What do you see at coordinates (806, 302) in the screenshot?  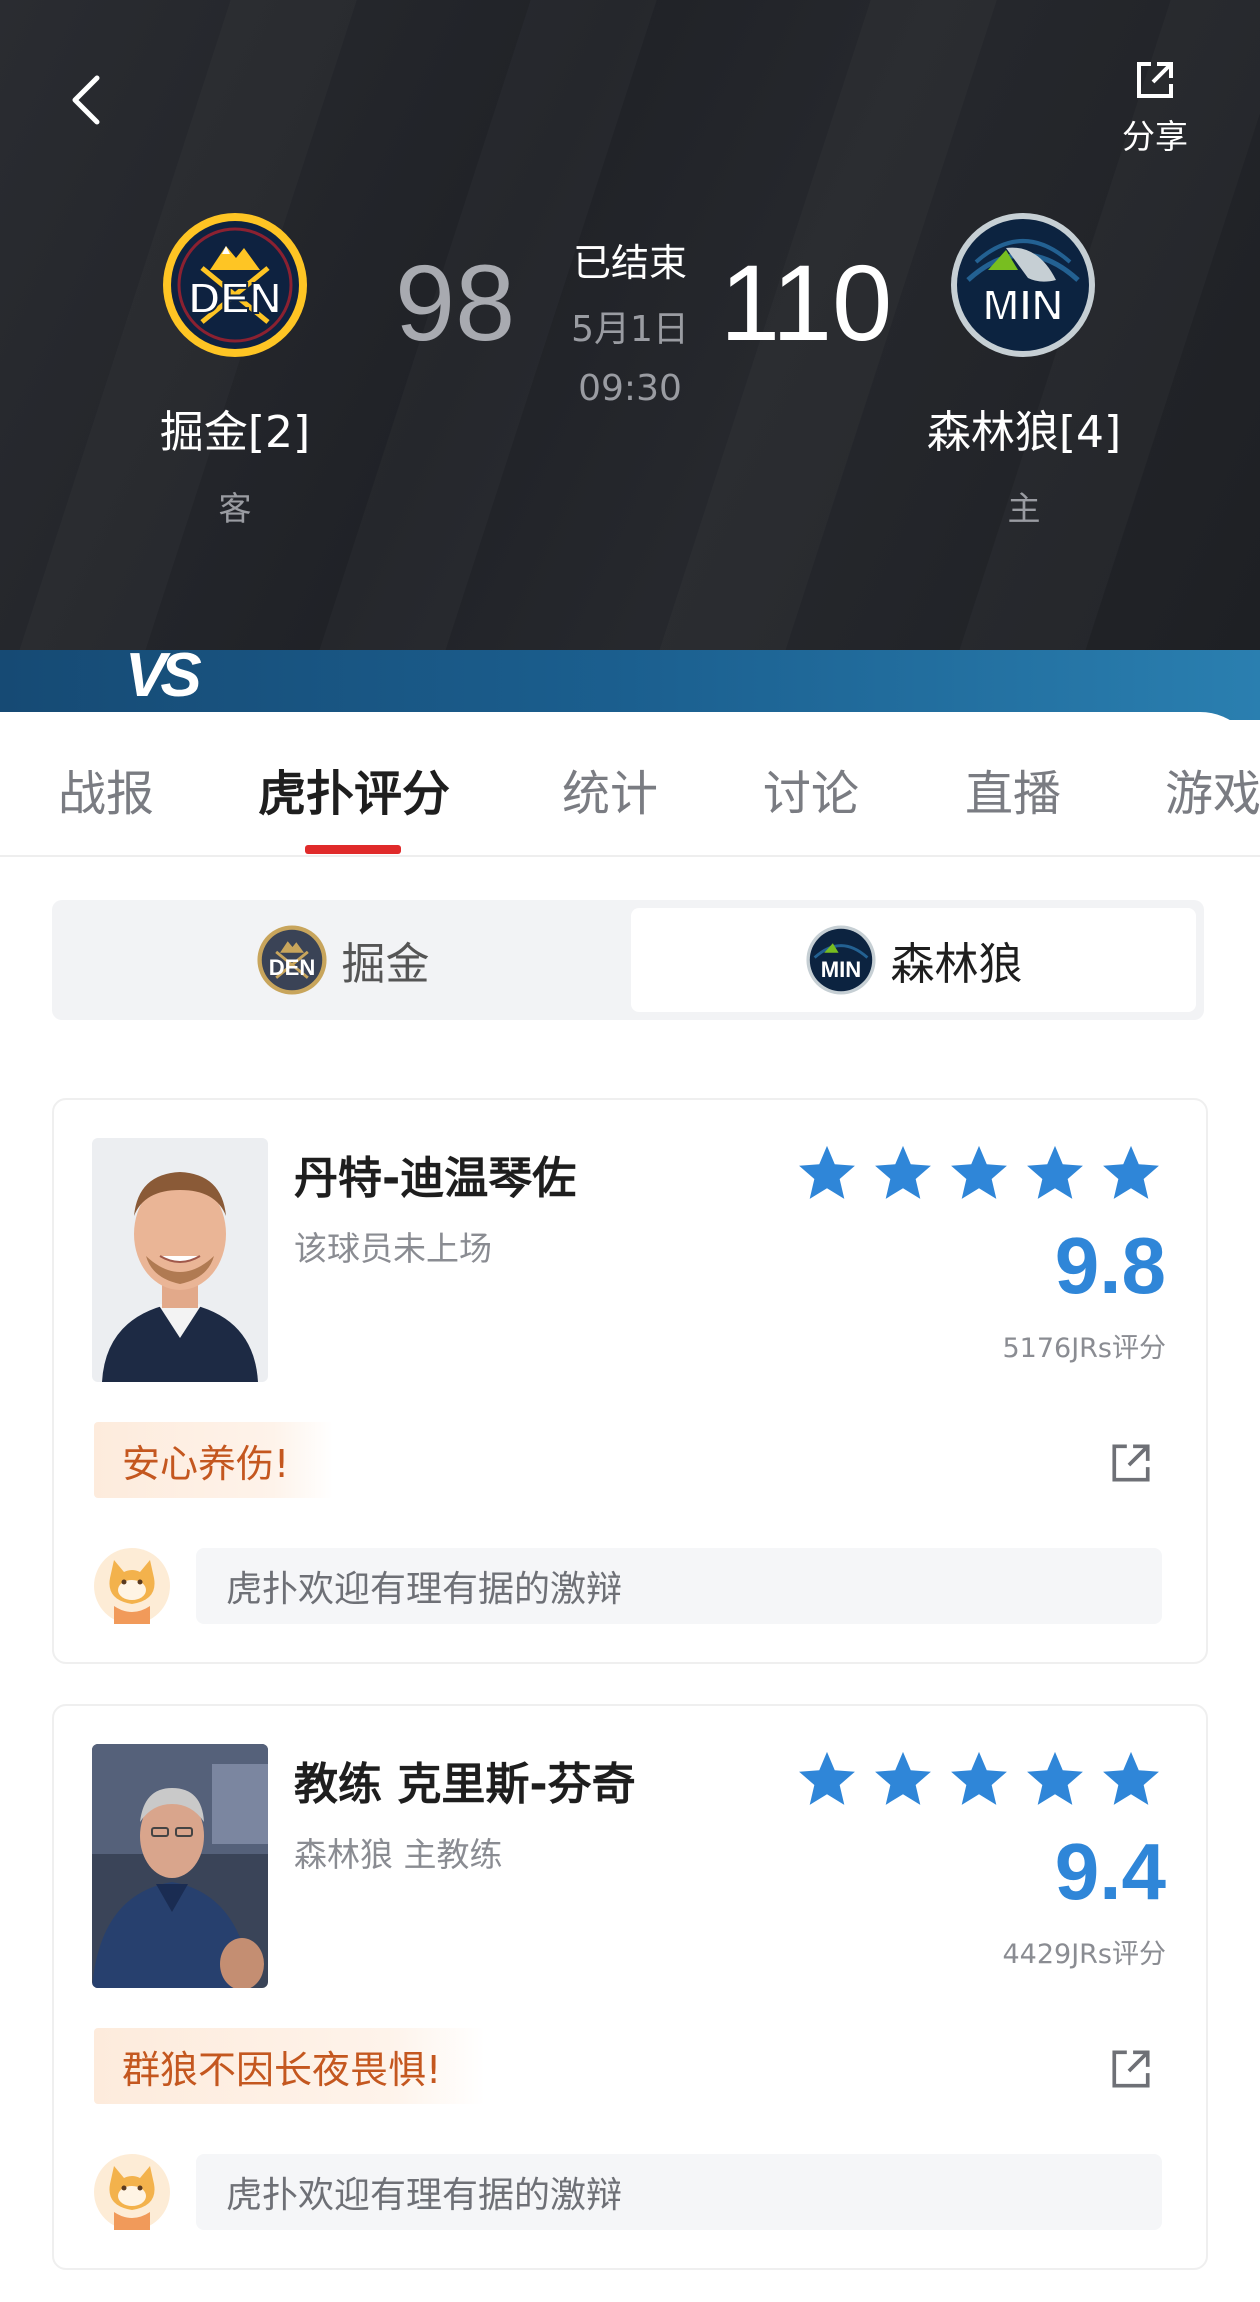 I see `home-score: 110` at bounding box center [806, 302].